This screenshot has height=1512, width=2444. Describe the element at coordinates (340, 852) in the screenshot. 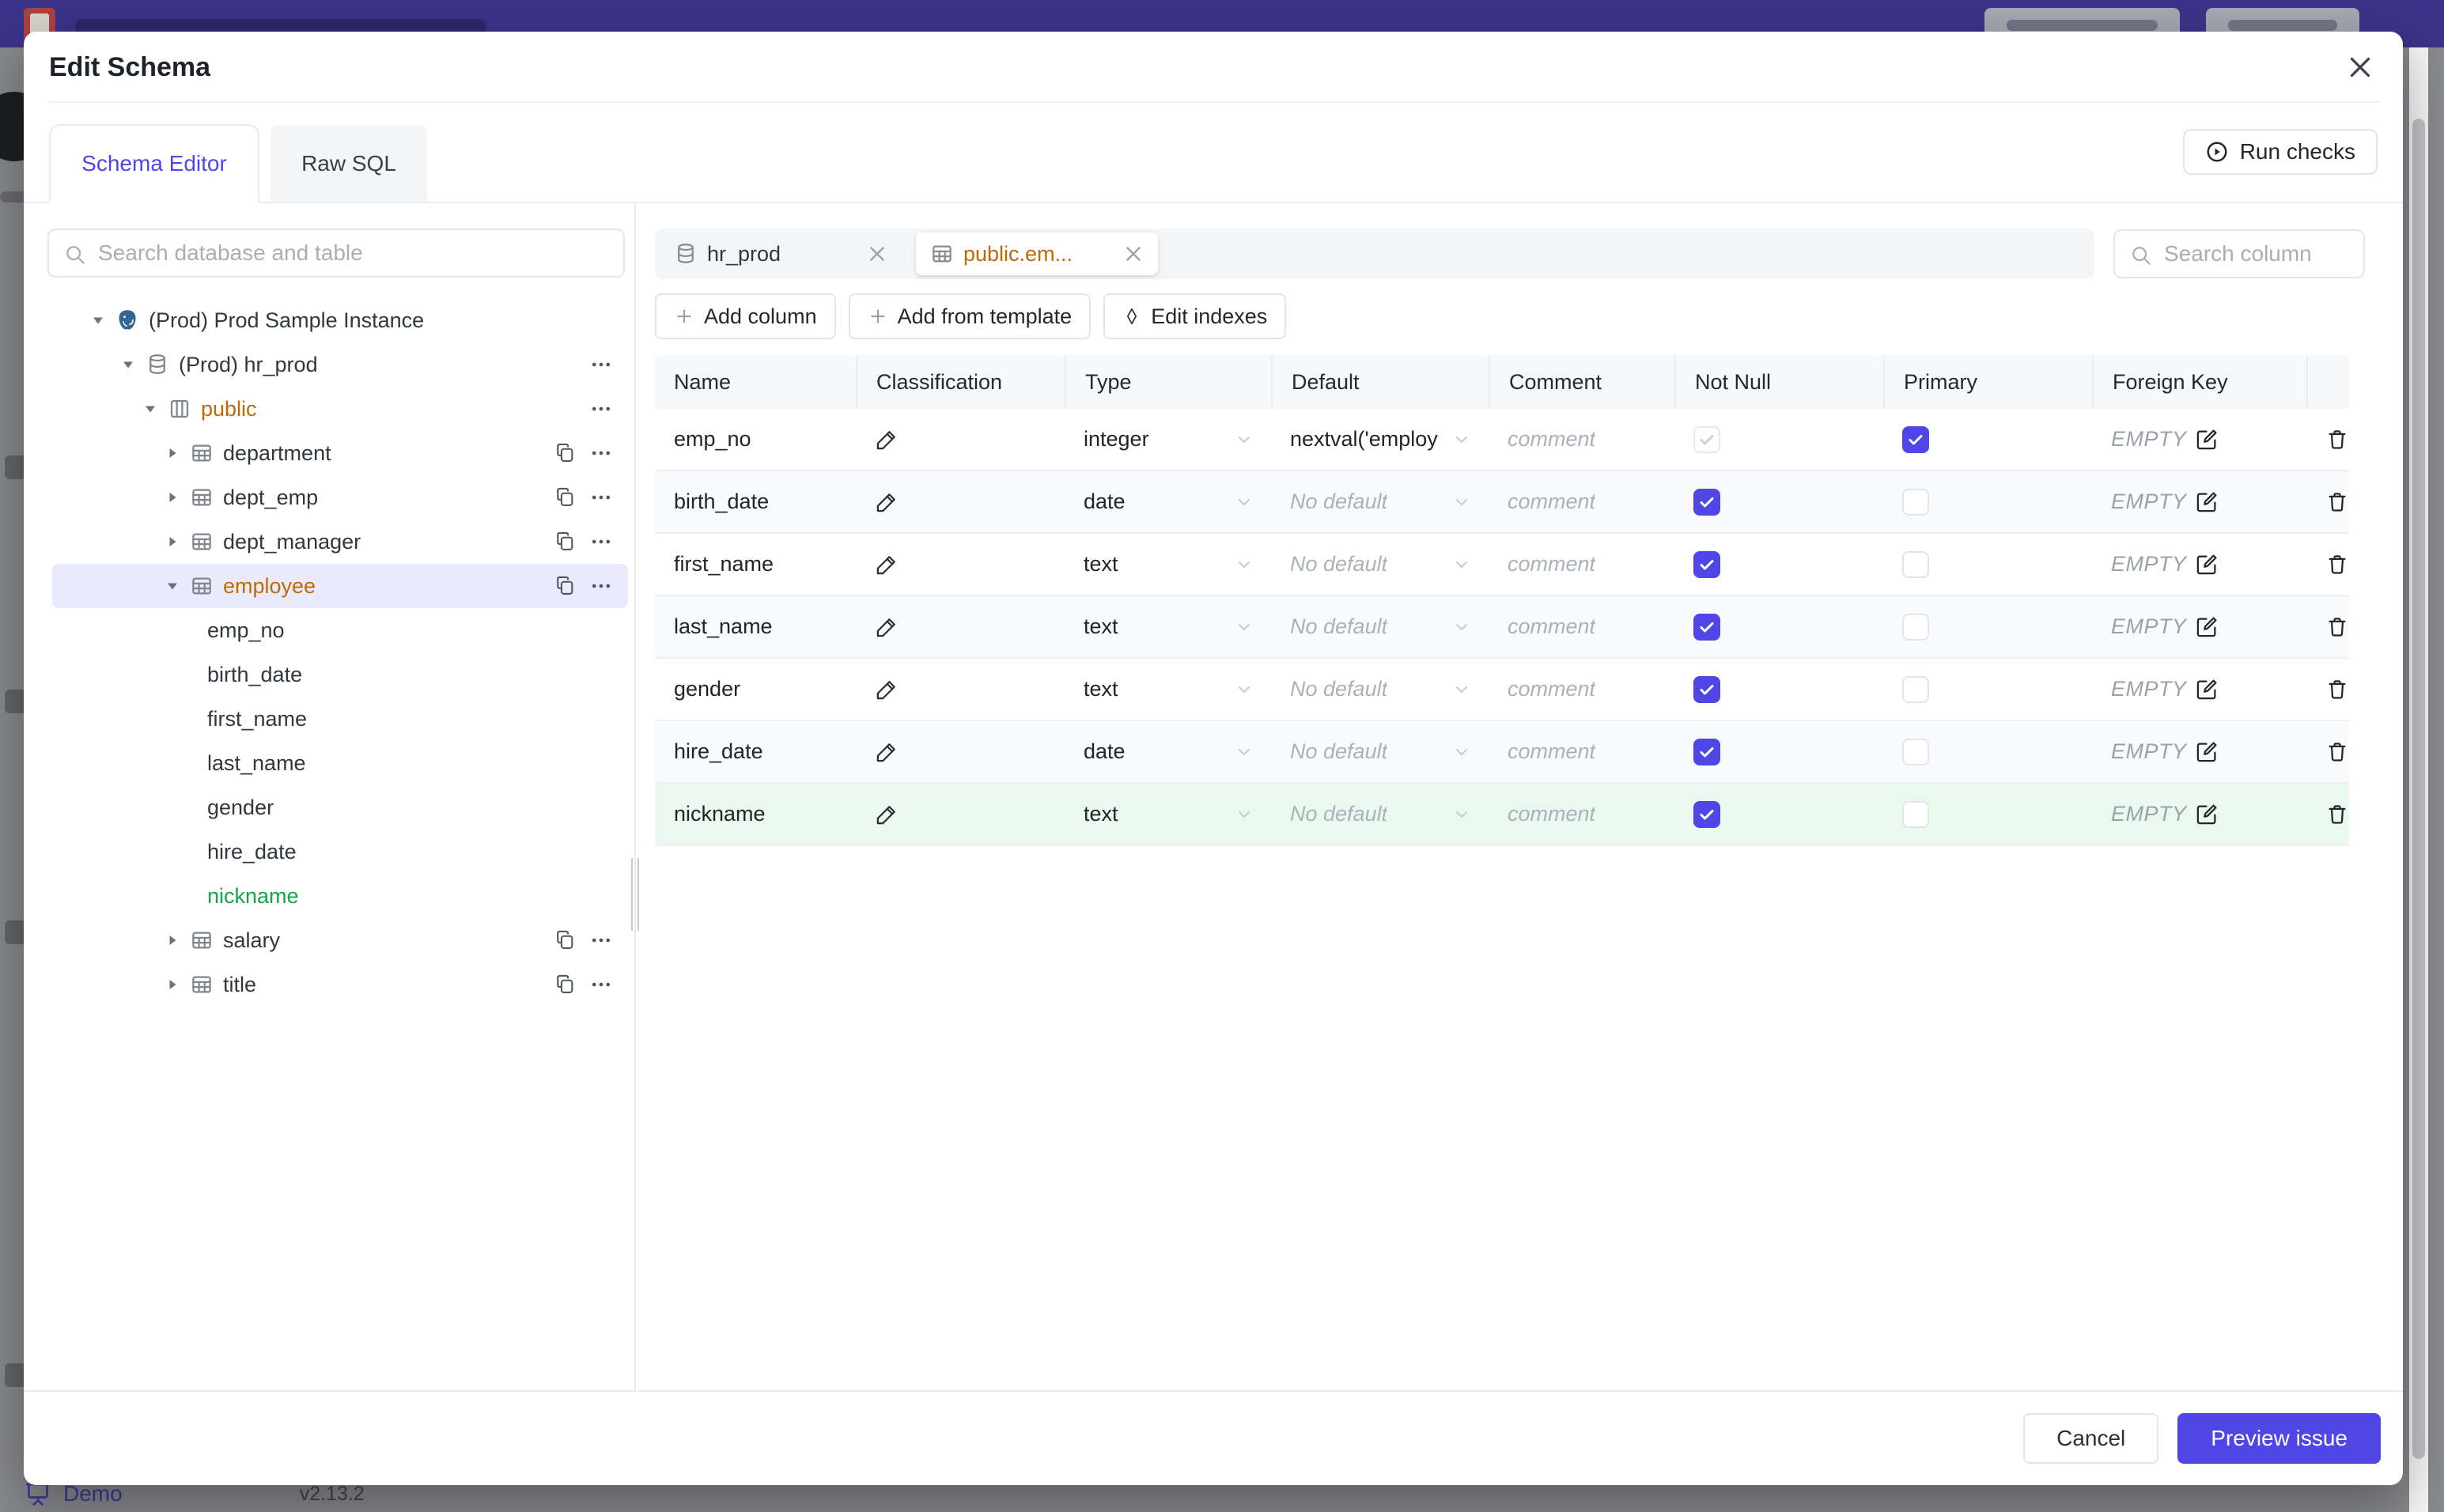

I see `tree-item-hire-date: hire_date` at that location.